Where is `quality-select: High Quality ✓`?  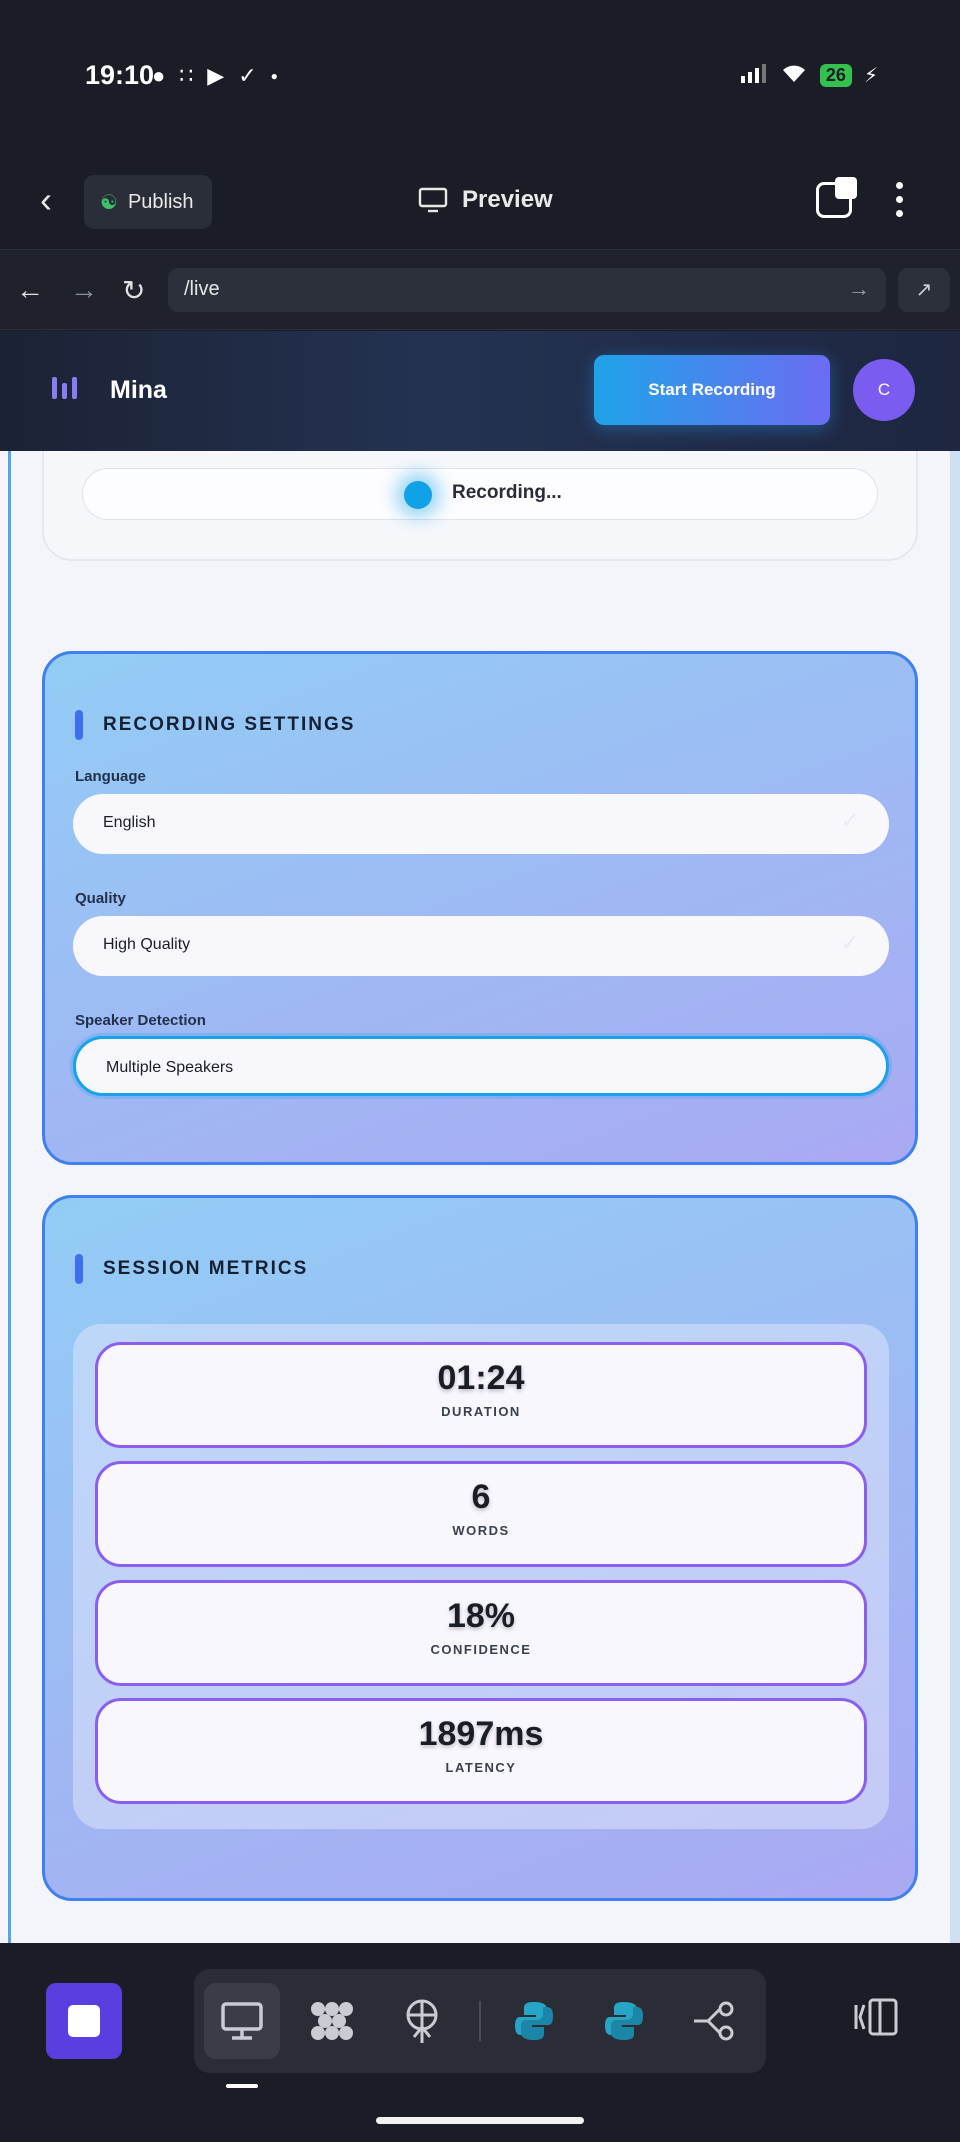 quality-select: High Quality ✓ is located at coordinates (481, 946).